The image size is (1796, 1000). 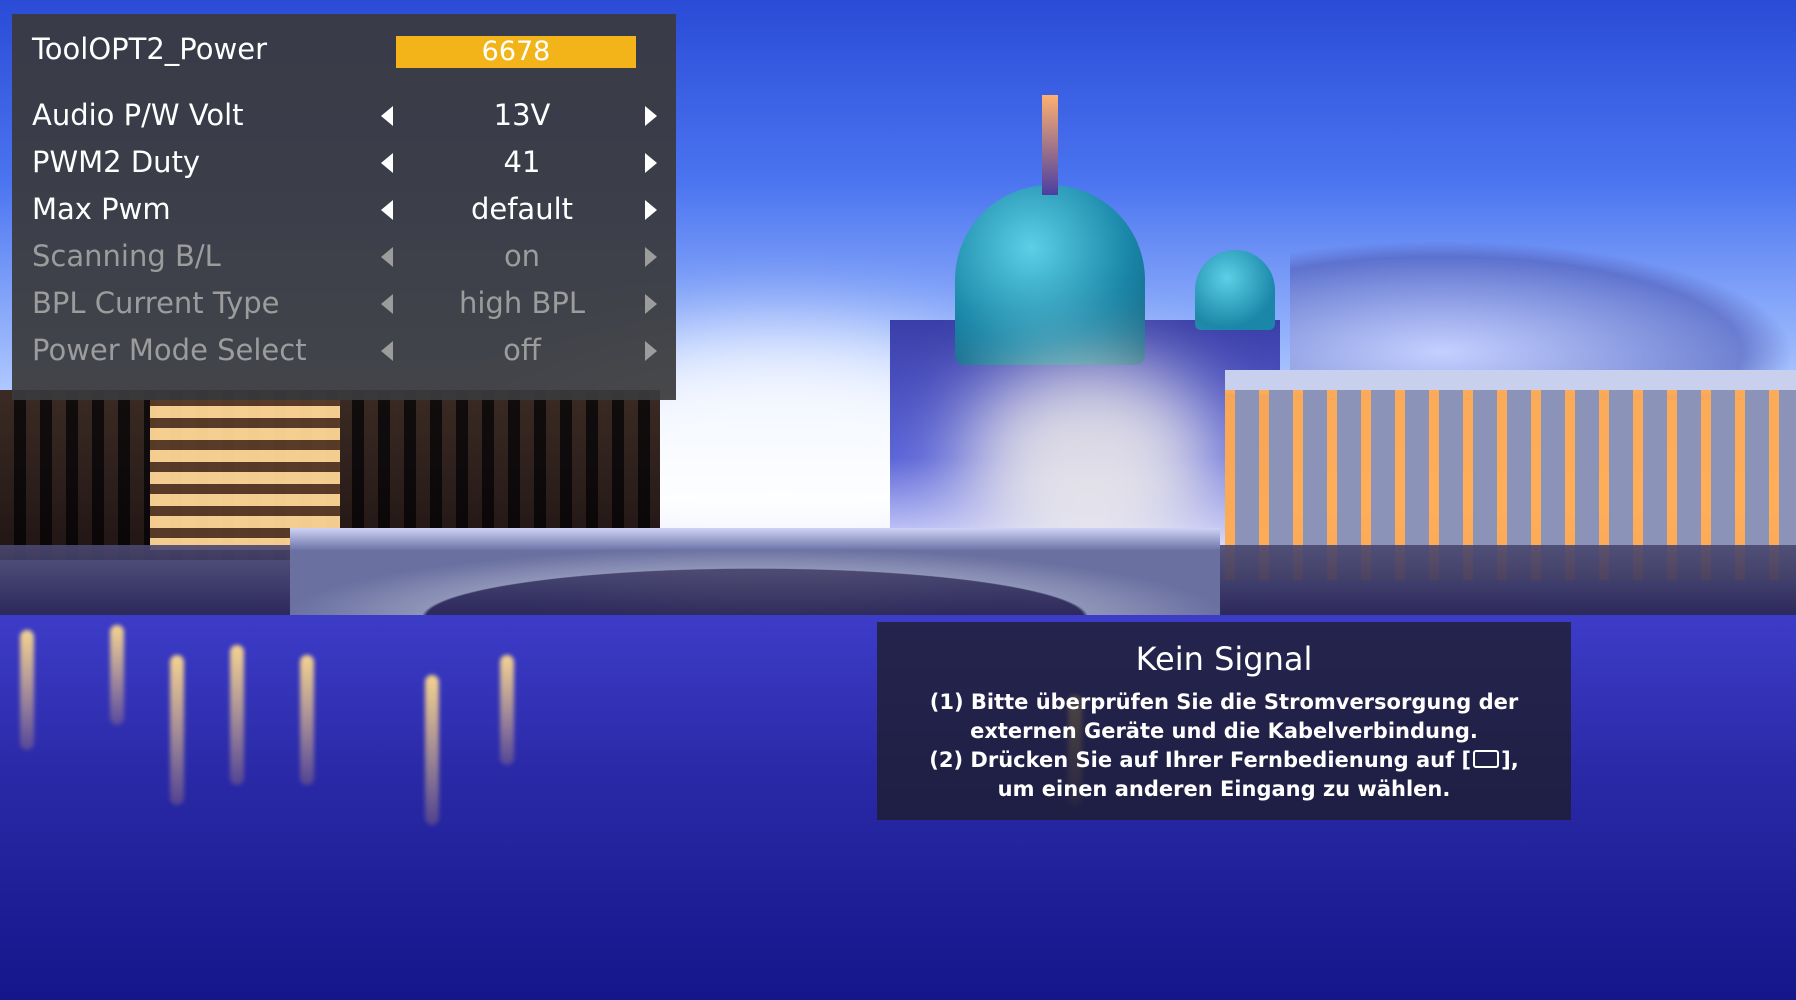 What do you see at coordinates (1510, 760) in the screenshot?
I see `dialog-line-3-suffix: ],` at bounding box center [1510, 760].